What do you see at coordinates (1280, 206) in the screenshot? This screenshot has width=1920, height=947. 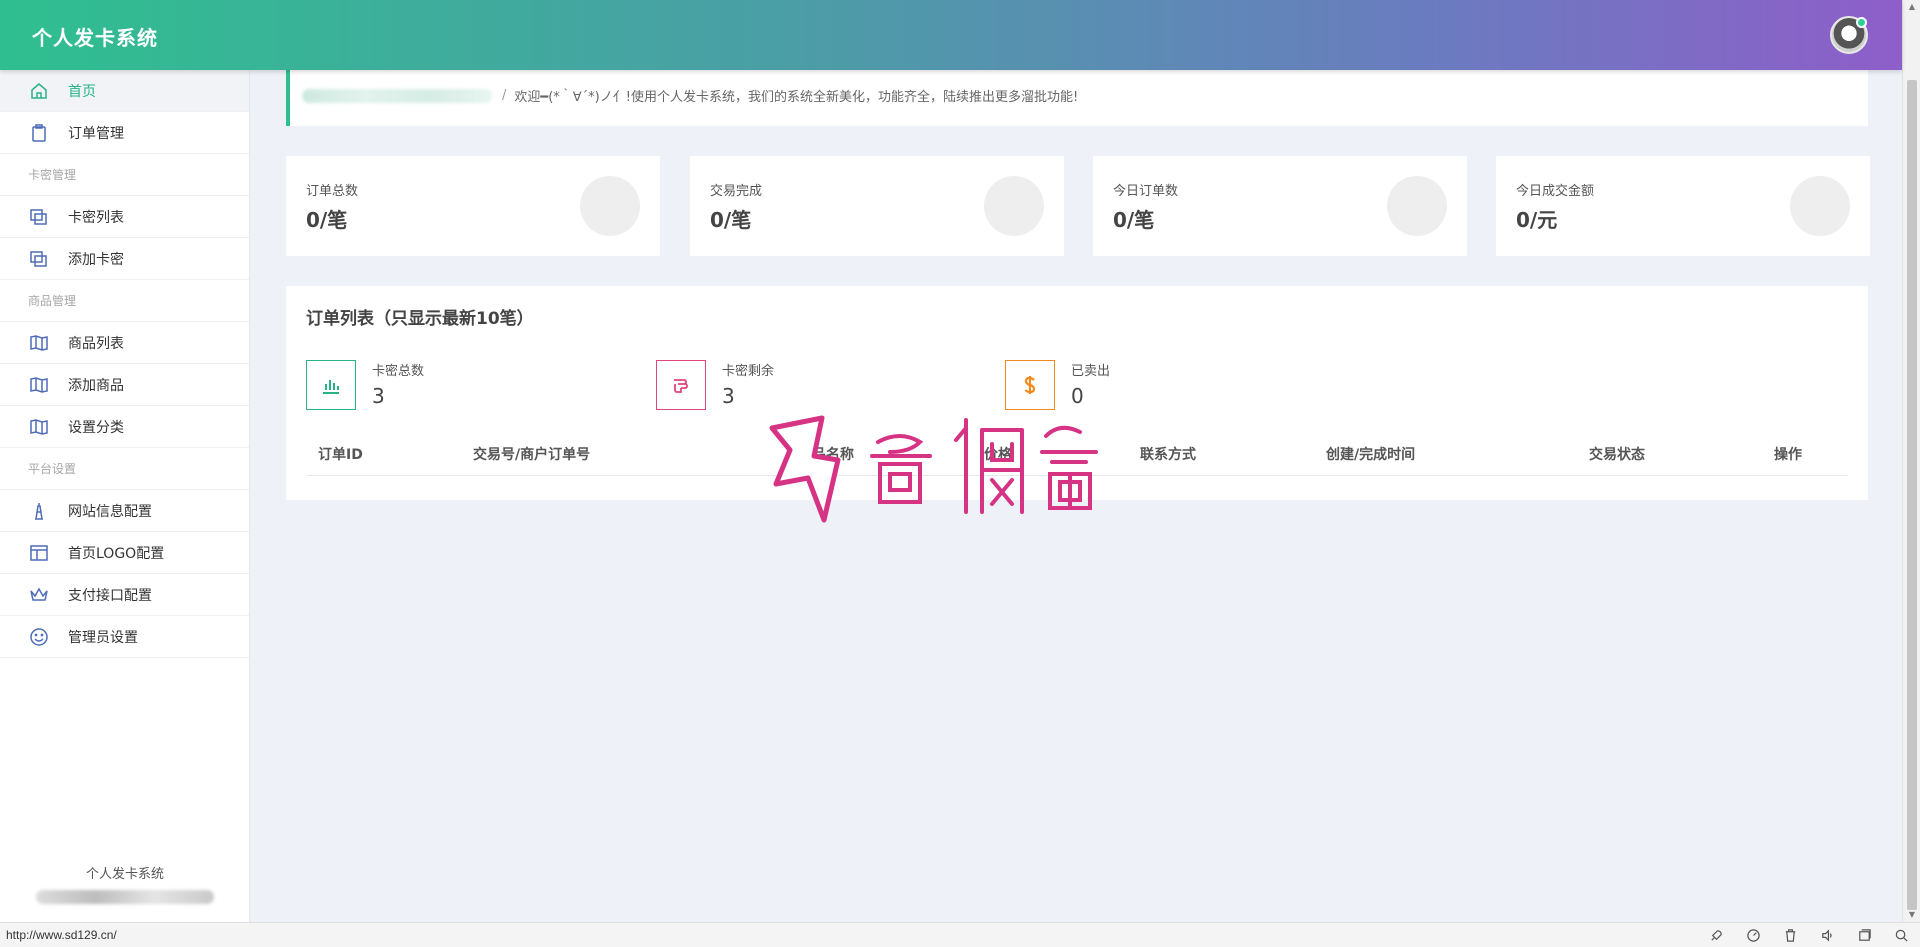 I see `stat-card-today-orders: 今日订单数 0/笔` at bounding box center [1280, 206].